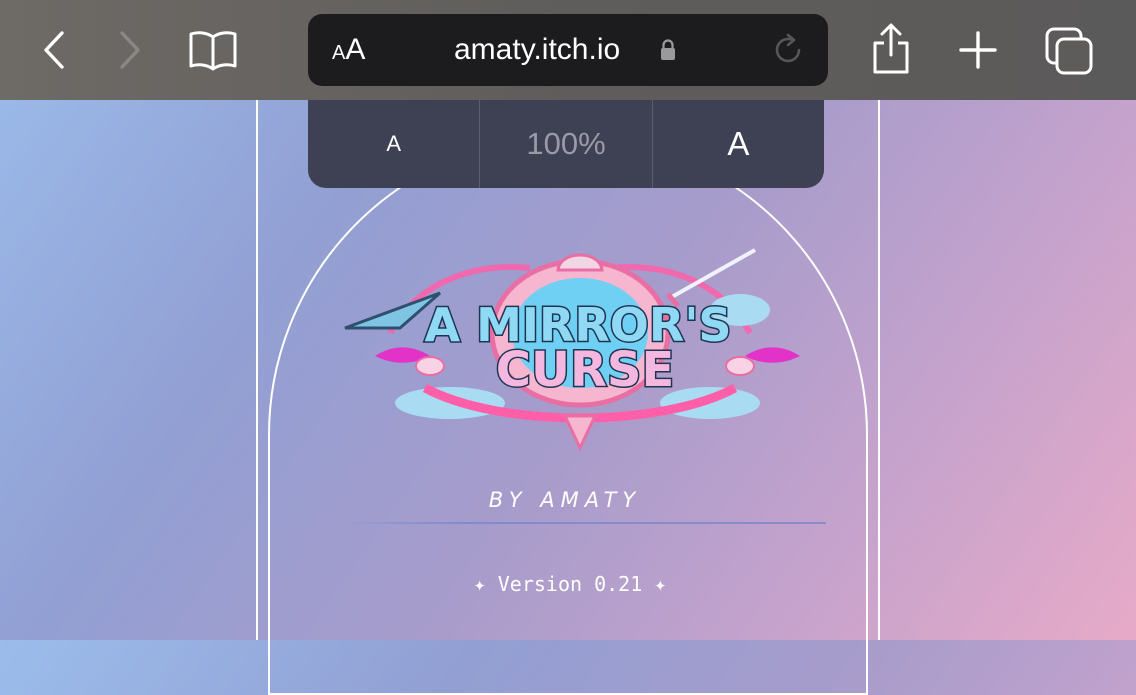 The height and width of the screenshot is (695, 1136). What do you see at coordinates (570, 584) in the screenshot?
I see `version-label: ✦ Version 0.21 ✦` at bounding box center [570, 584].